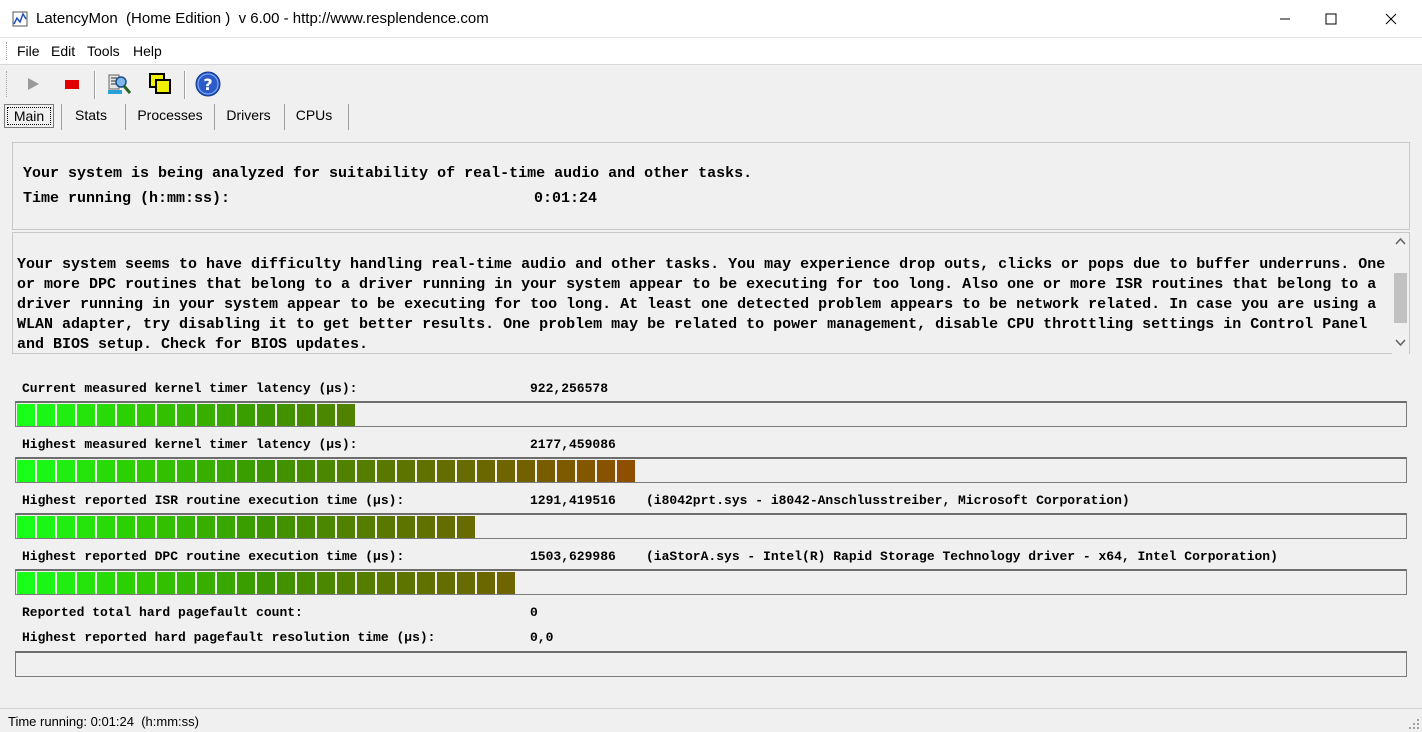 The image size is (1422, 732). I want to click on maximize-button, so click(1331, 19).